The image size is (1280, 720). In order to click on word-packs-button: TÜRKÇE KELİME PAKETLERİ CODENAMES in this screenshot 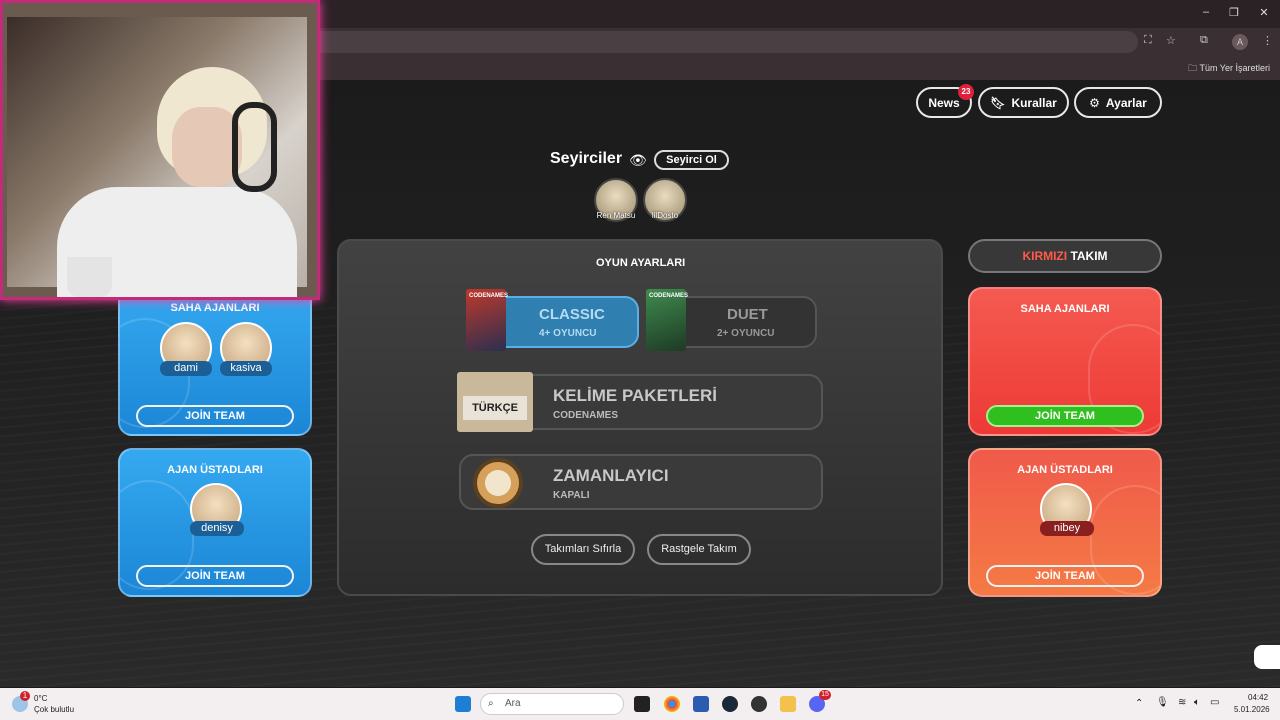, I will do `click(640, 402)`.